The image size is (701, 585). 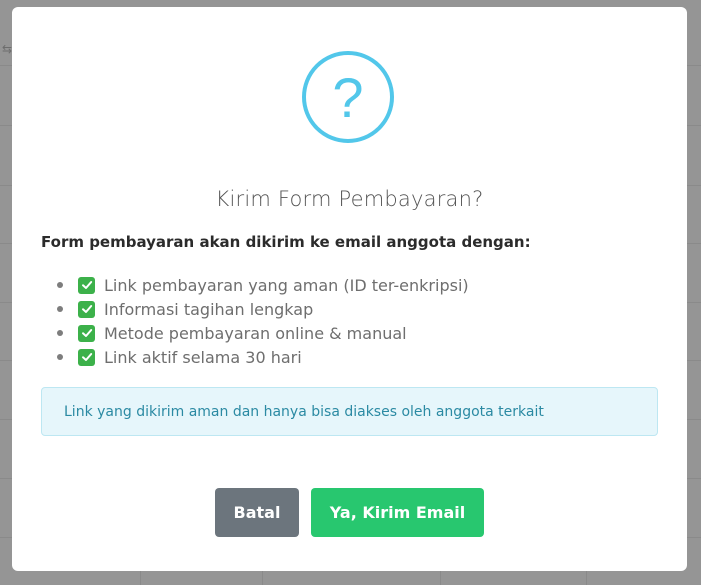 What do you see at coordinates (349, 199) in the screenshot?
I see `dialog-title: Kirim Form Pembayaran?` at bounding box center [349, 199].